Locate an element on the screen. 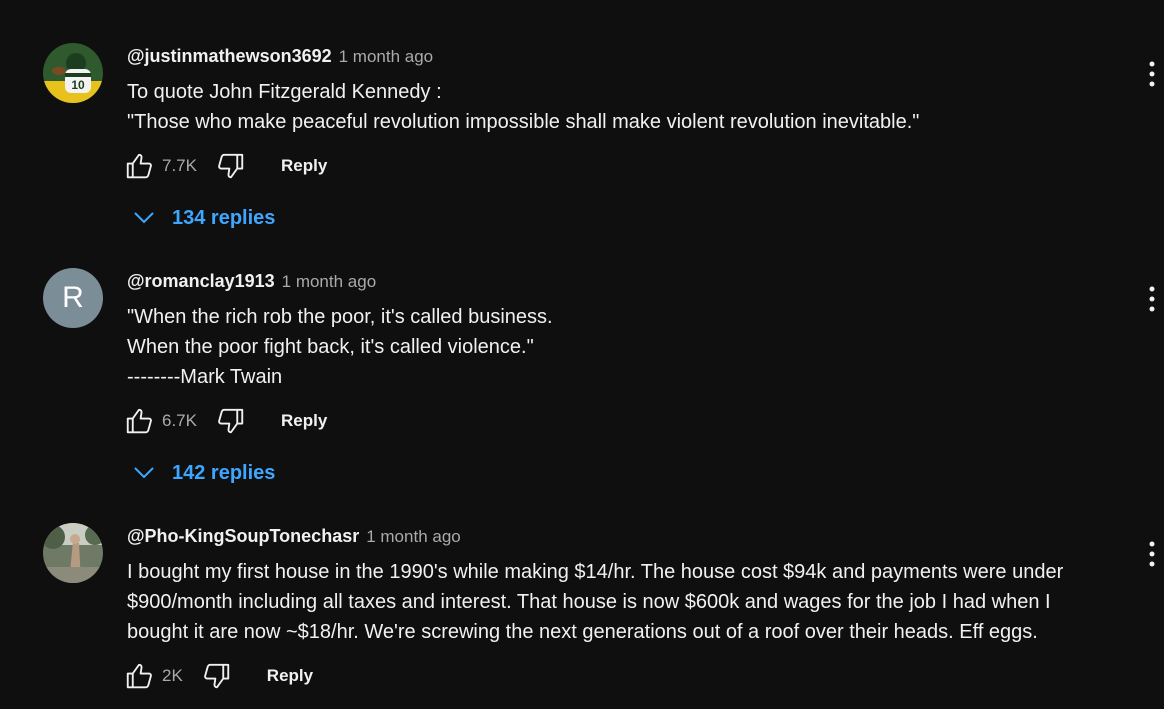  comment-actions: 6.7K Reply is located at coordinates (225, 421).